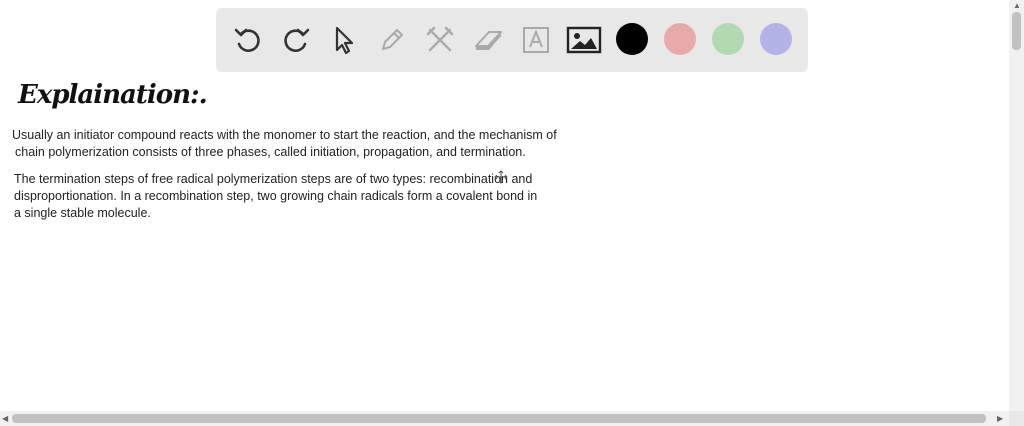 This screenshot has width=1024, height=426. Describe the element at coordinates (1017, 5) in the screenshot. I see `scroll-up-arrow: ▲` at that location.